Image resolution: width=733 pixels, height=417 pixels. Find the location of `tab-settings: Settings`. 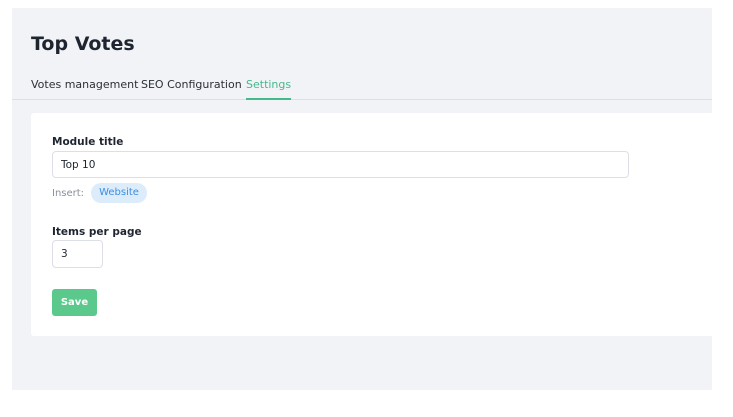

tab-settings: Settings is located at coordinates (269, 88).